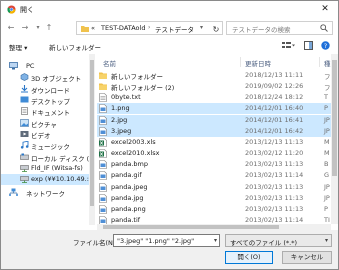  Describe the element at coordinates (13, 192) in the screenshot. I see `network-icon` at that location.